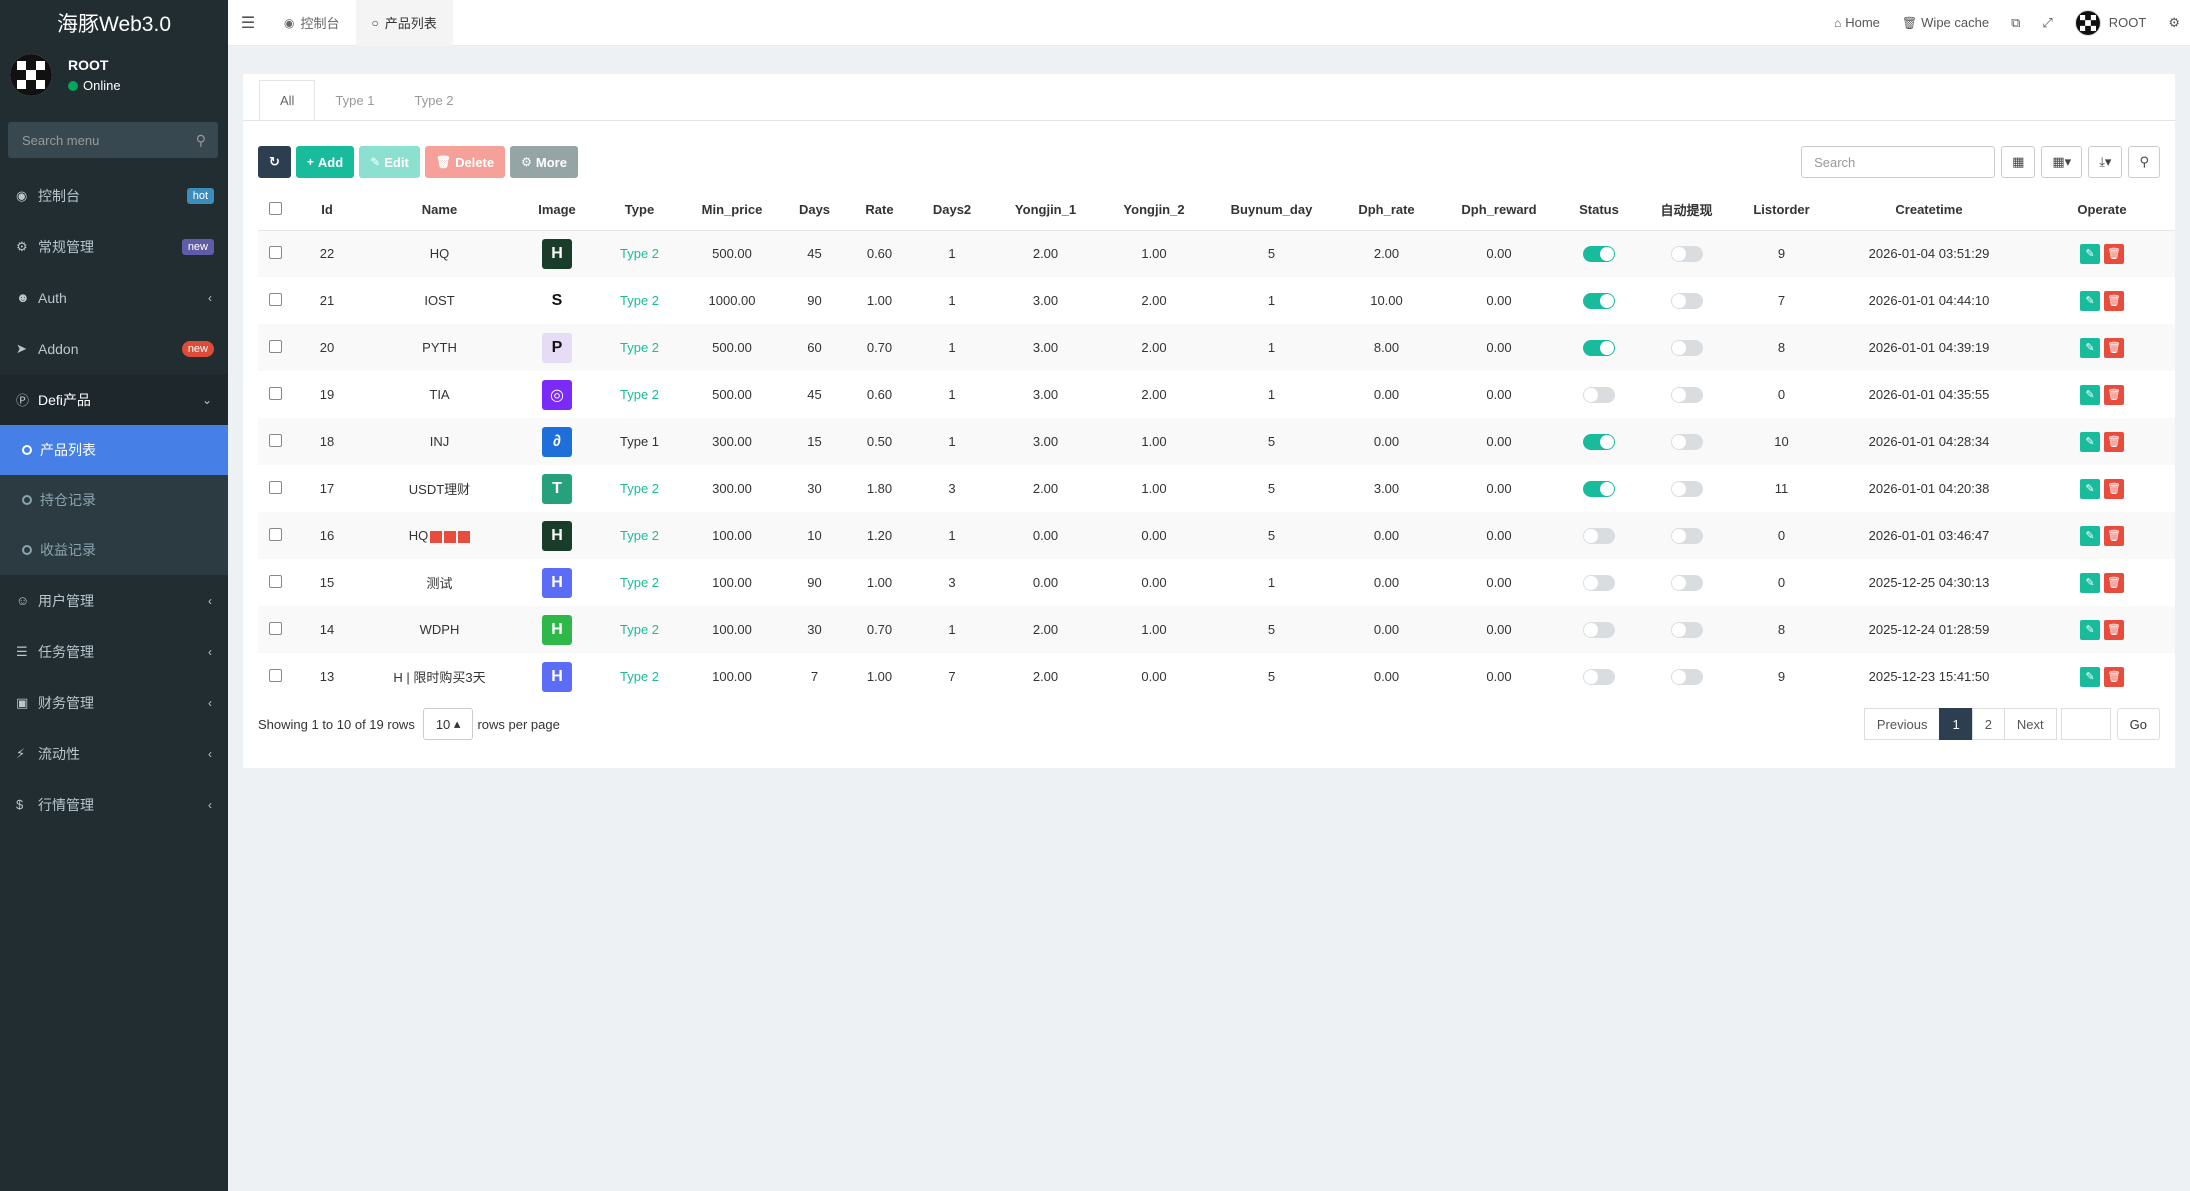 Image resolution: width=2190 pixels, height=1191 pixels. Describe the element at coordinates (2047, 23) in the screenshot. I see `fullscreen-icon: ⤢` at that location.